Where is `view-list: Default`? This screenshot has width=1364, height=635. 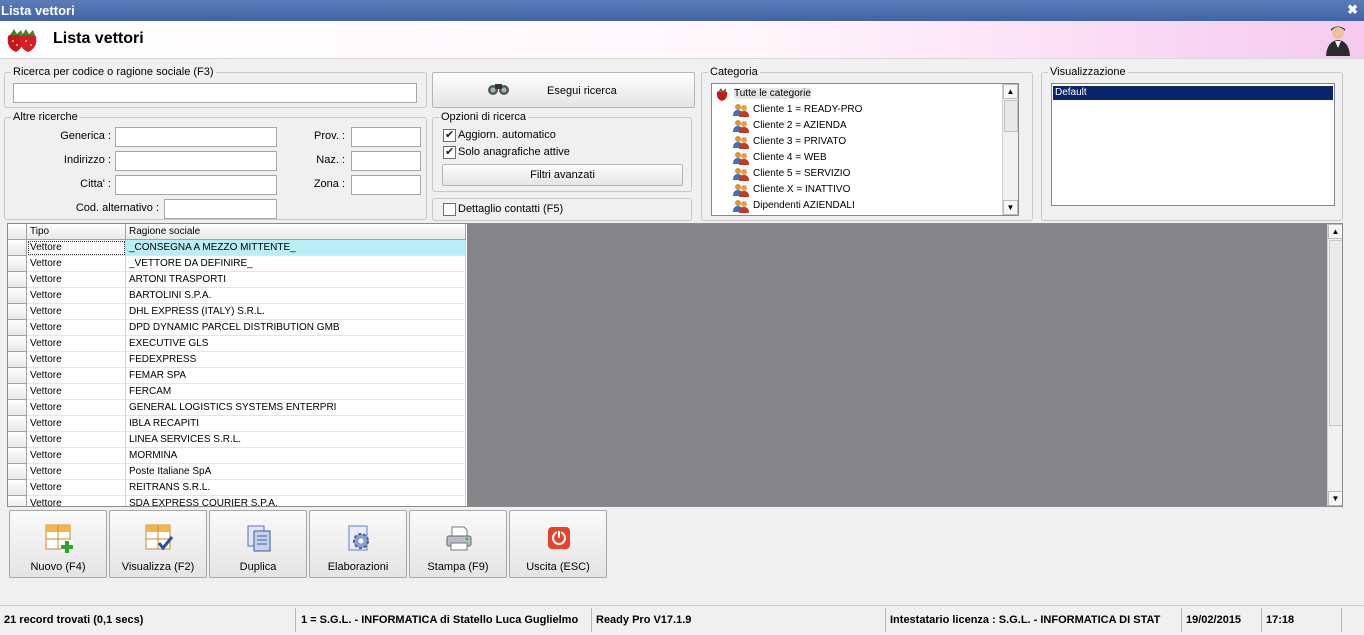
view-list: Default is located at coordinates (1193, 144).